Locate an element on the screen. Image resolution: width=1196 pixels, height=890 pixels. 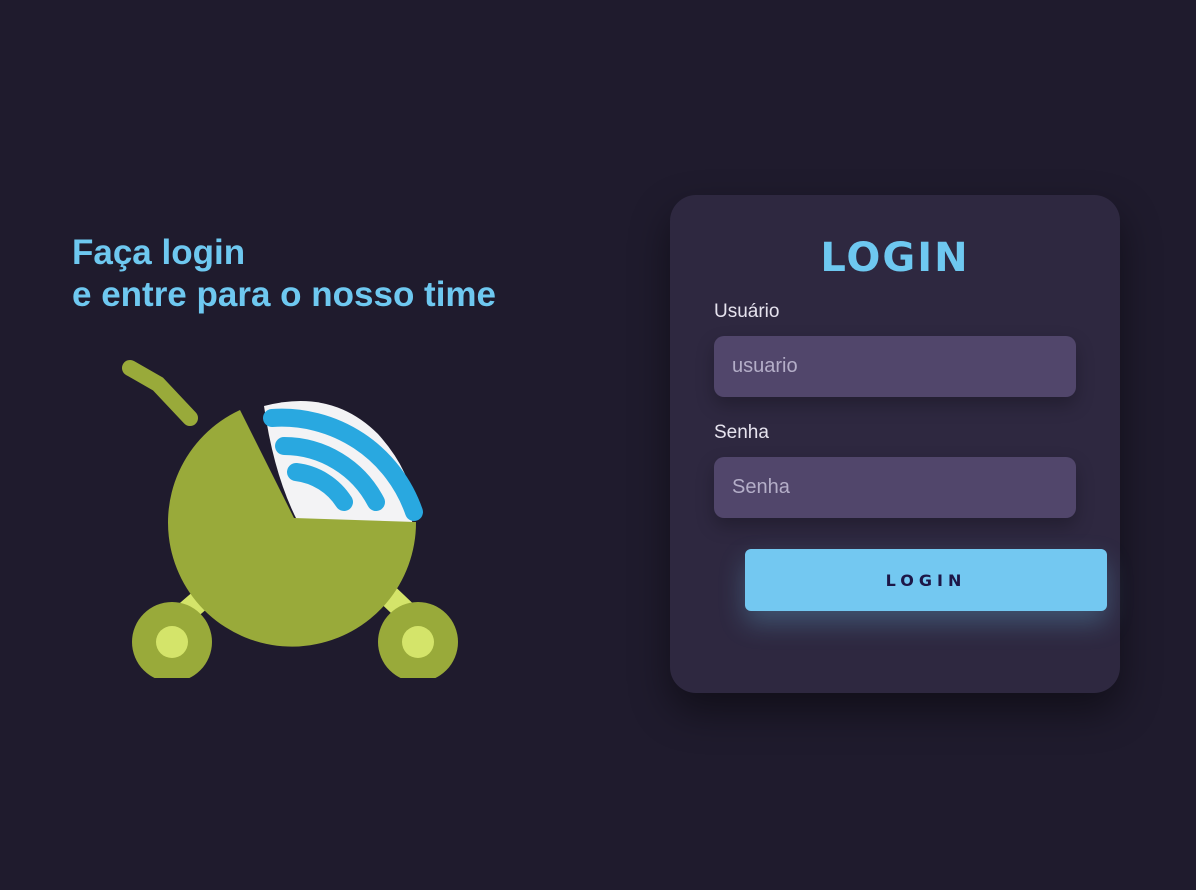
username-label: Usuário is located at coordinates (747, 311).